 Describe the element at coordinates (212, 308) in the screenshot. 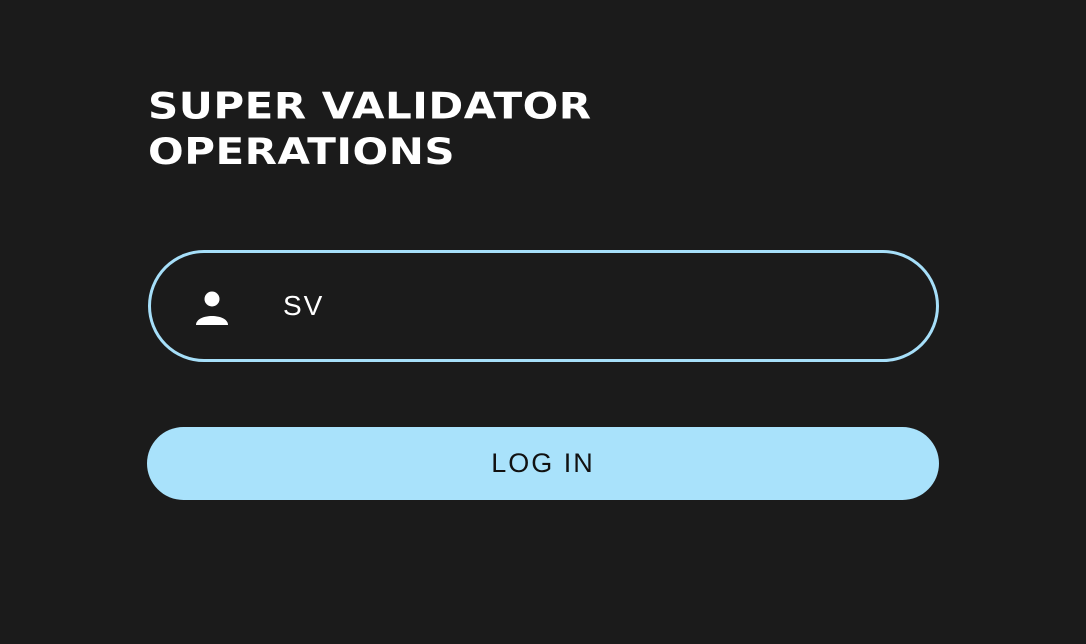

I see `user-icon` at that location.